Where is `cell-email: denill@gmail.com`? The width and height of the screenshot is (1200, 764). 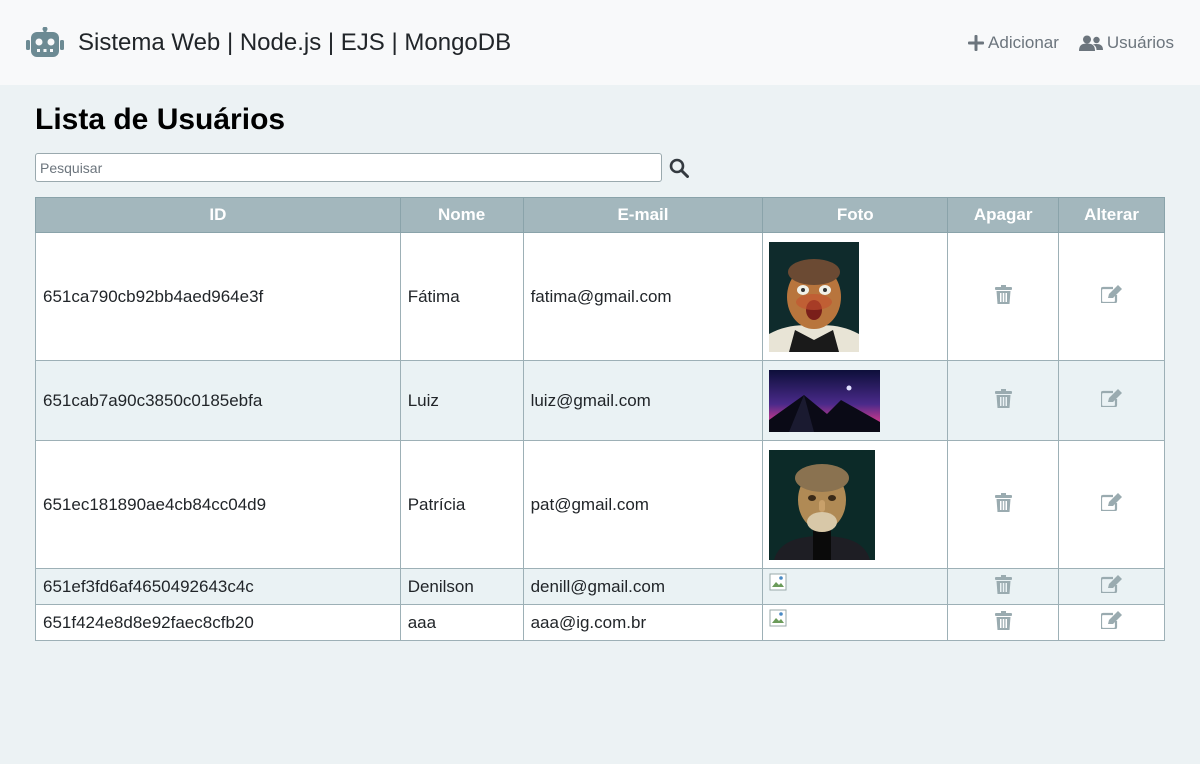
cell-email: denill@gmail.com is located at coordinates (643, 586).